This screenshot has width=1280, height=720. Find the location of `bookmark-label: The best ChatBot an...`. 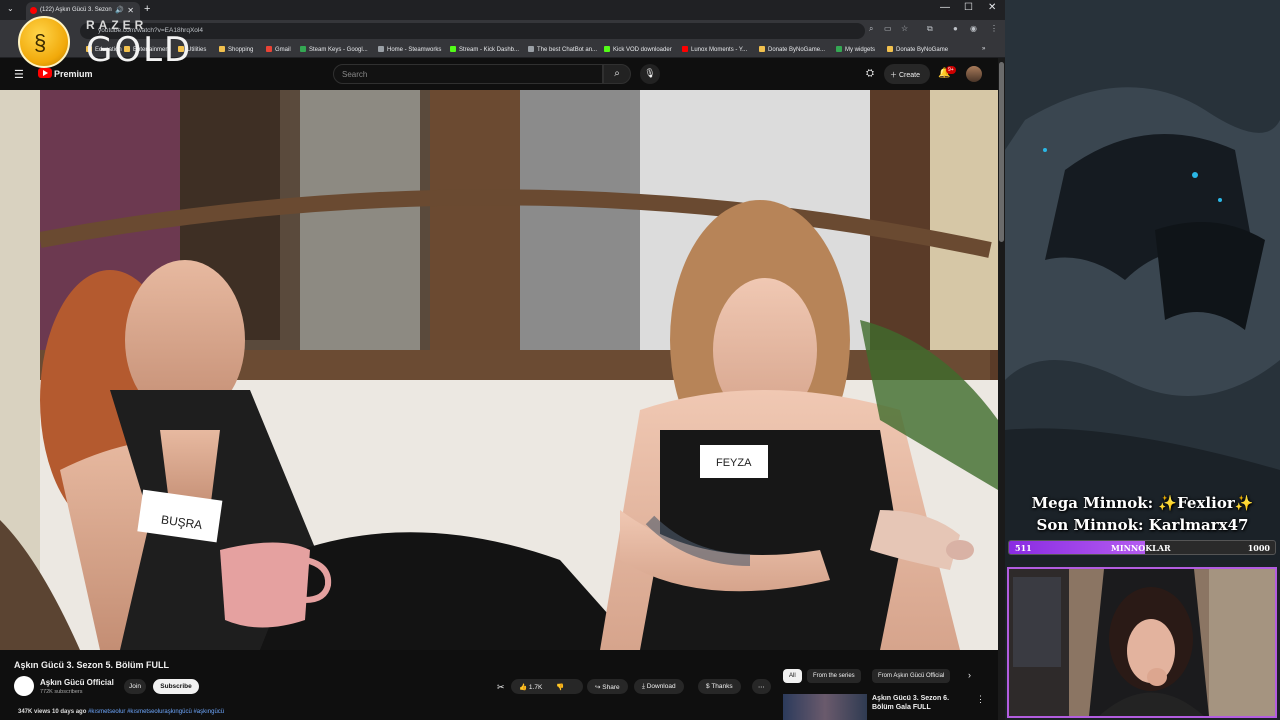

bookmark-label: The best ChatBot an... is located at coordinates (567, 50).